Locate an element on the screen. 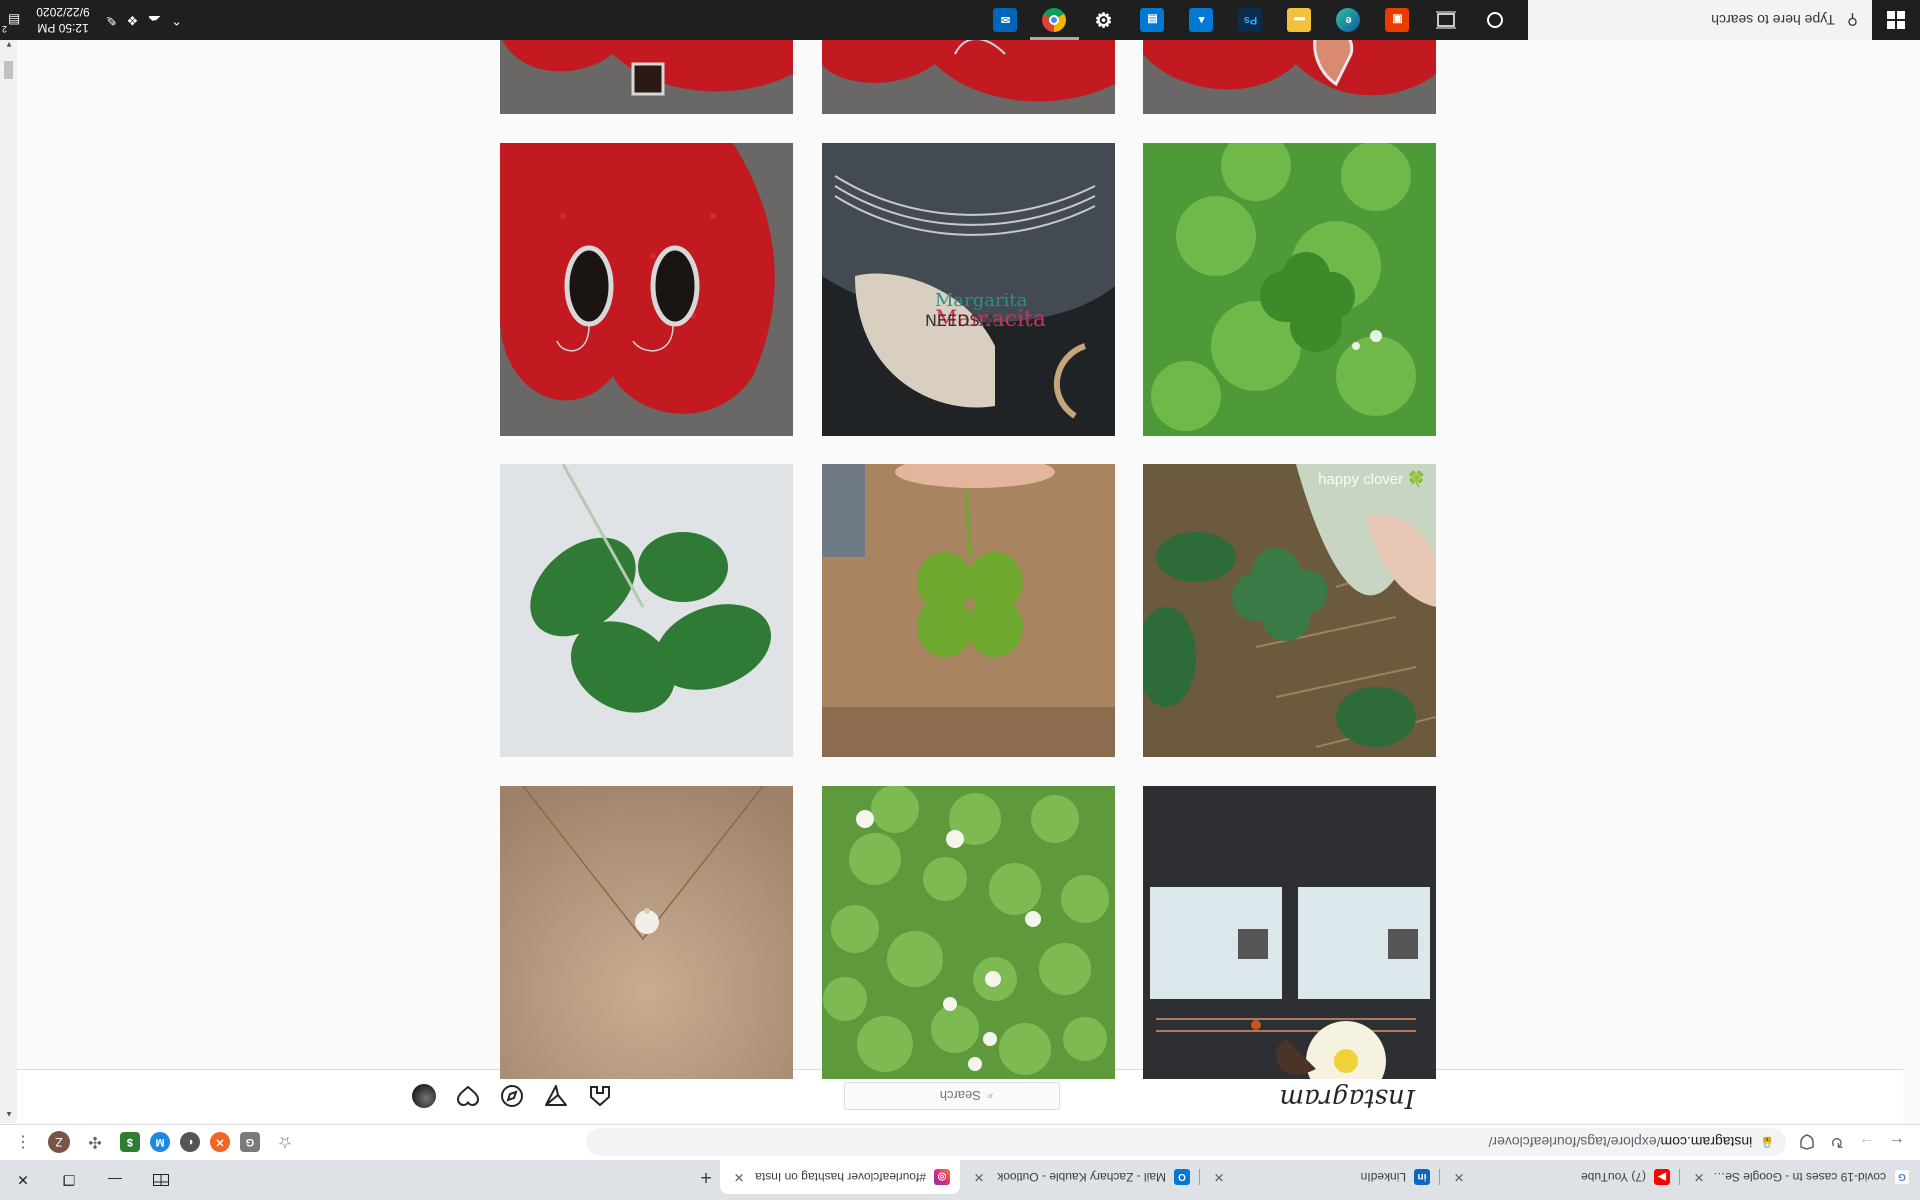 The width and height of the screenshot is (1920, 1200). instagram-nav is located at coordinates (512, 1096).